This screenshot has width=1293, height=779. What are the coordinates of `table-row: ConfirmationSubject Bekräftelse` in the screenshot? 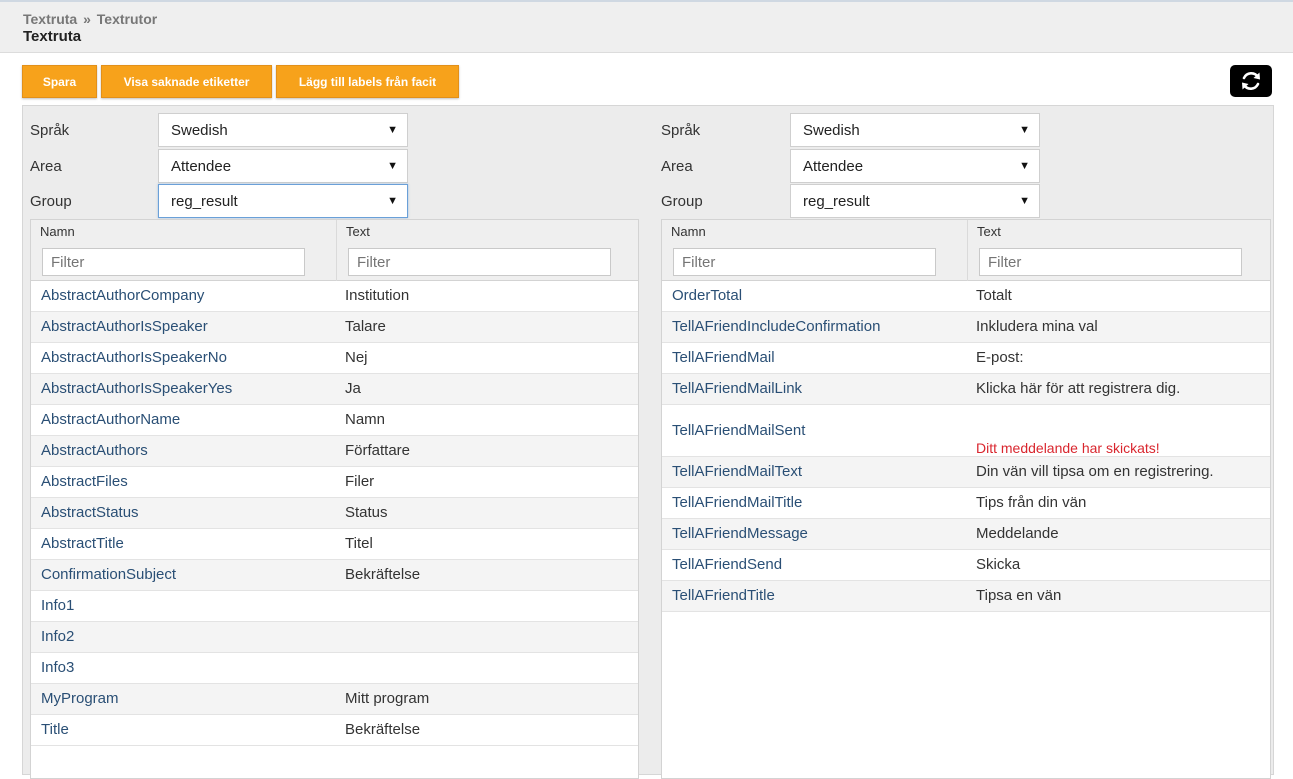 It's located at (334, 575).